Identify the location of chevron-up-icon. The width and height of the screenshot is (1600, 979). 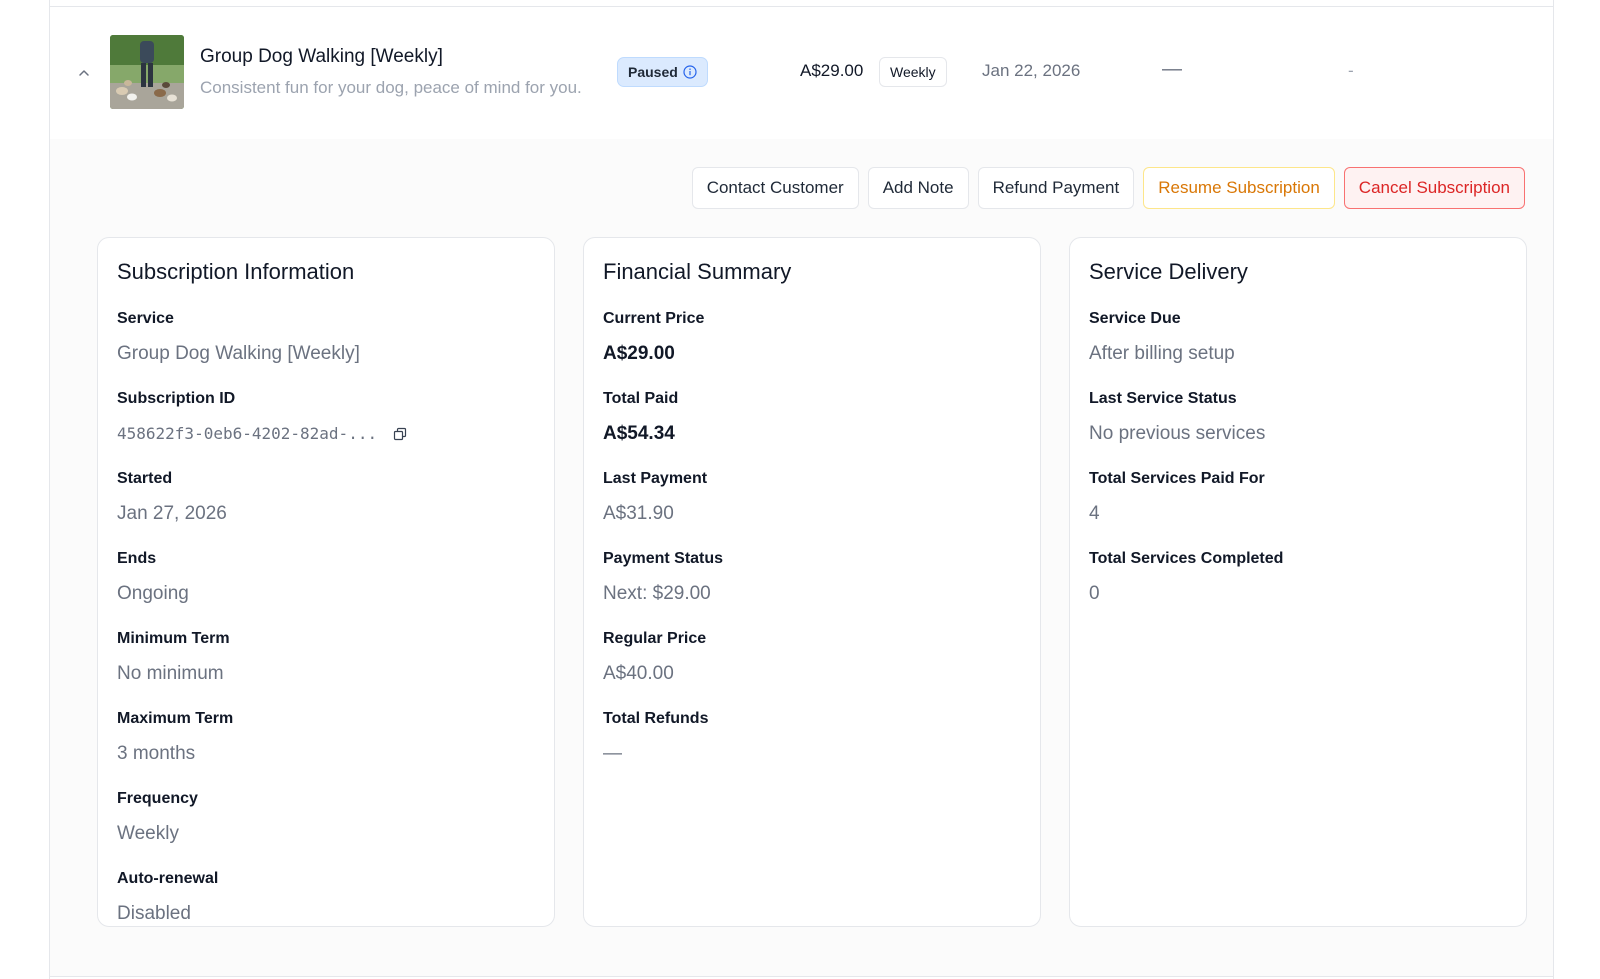
(84, 73).